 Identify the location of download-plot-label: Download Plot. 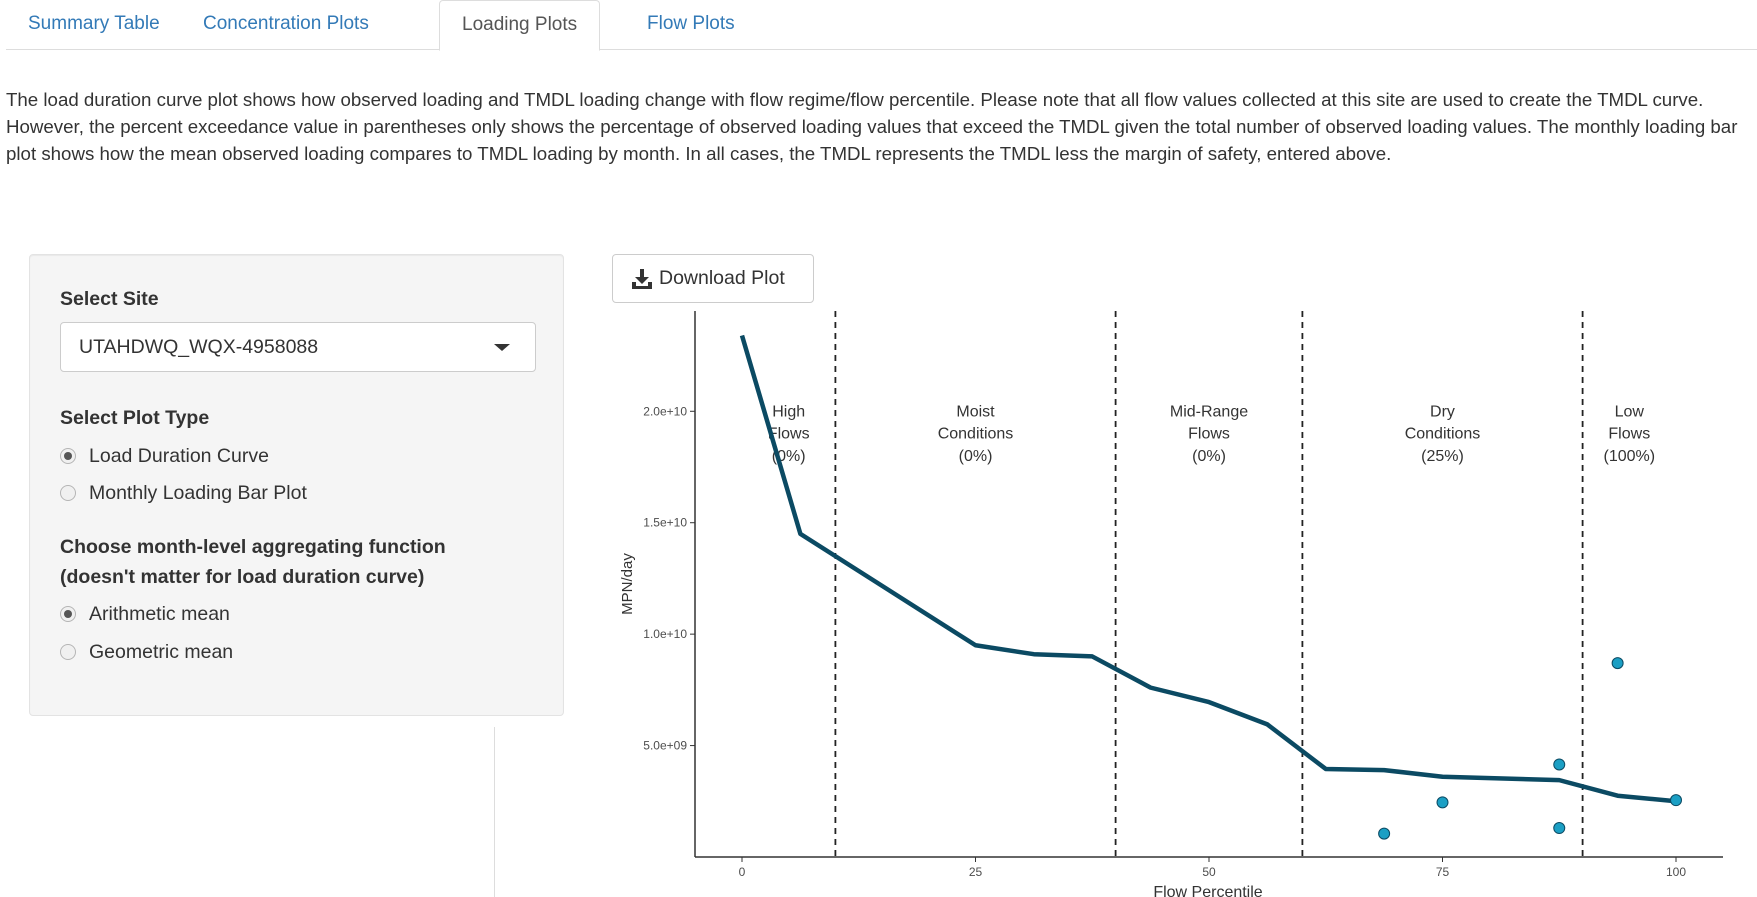
(722, 278).